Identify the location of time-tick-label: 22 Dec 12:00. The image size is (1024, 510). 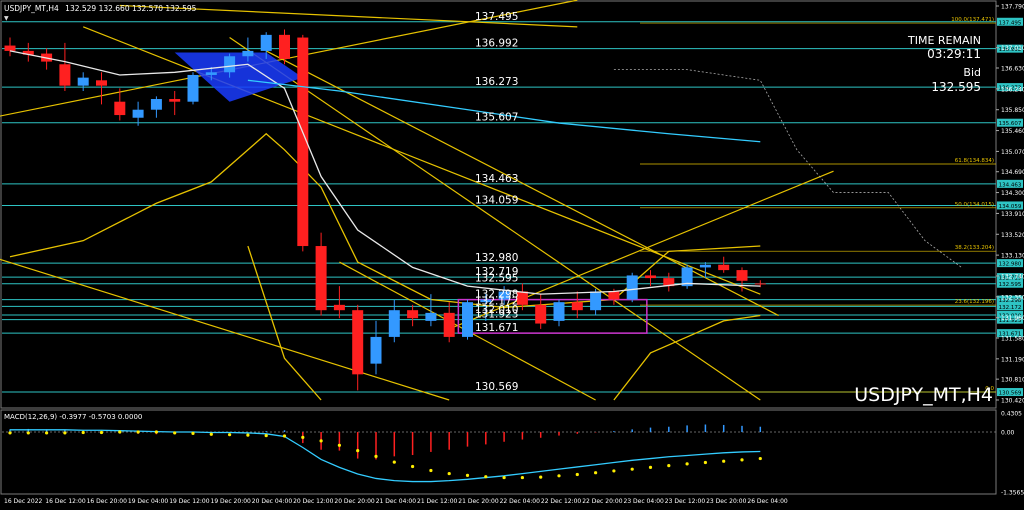
(561, 501).